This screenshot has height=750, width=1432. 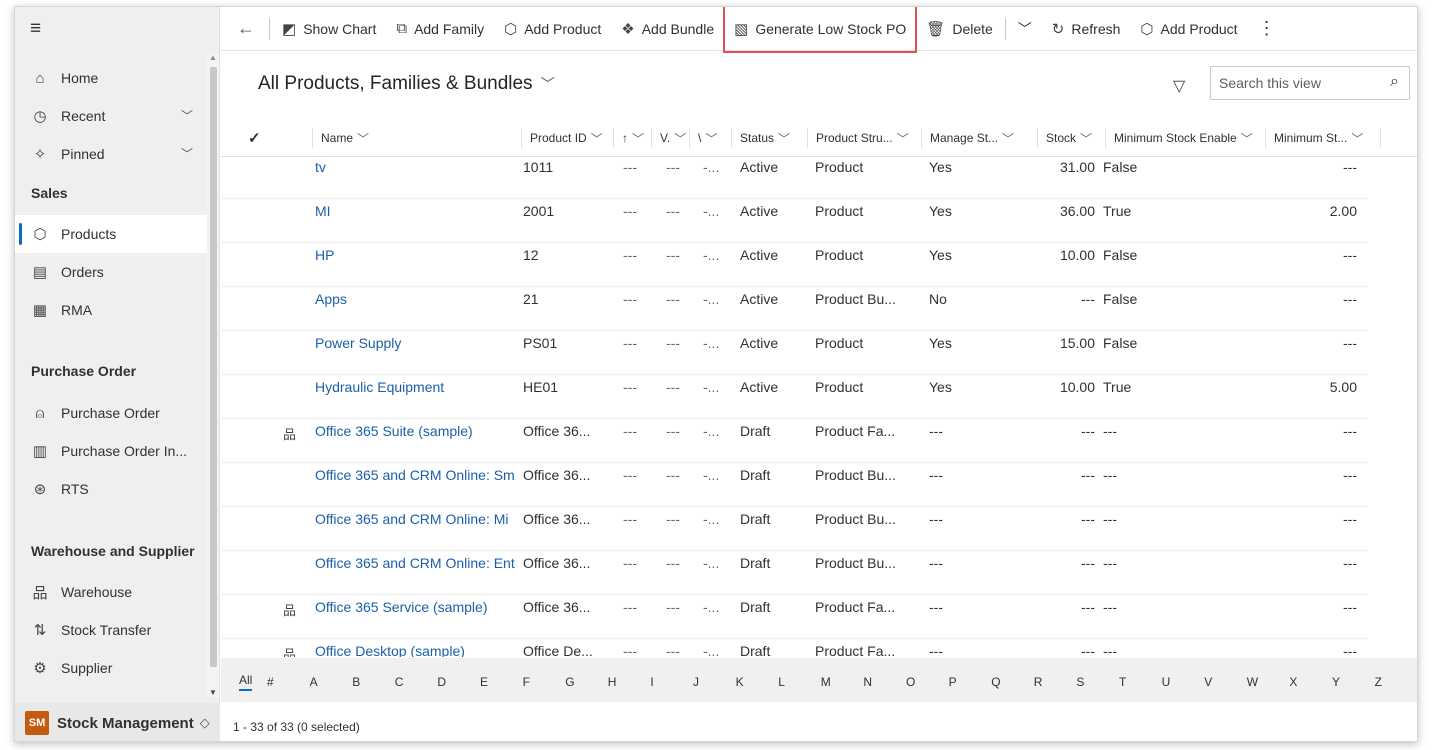 What do you see at coordinates (1122, 682) in the screenshot?
I see `alphabet-filter-t: T` at bounding box center [1122, 682].